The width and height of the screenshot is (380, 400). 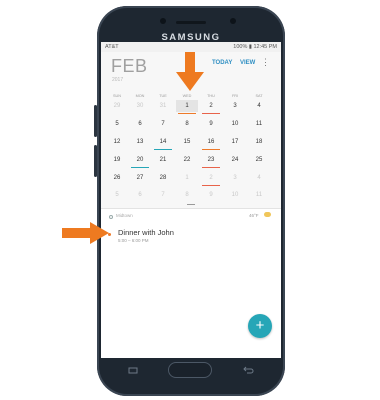 What do you see at coordinates (140, 142) in the screenshot?
I see `calendar-day: 13` at bounding box center [140, 142].